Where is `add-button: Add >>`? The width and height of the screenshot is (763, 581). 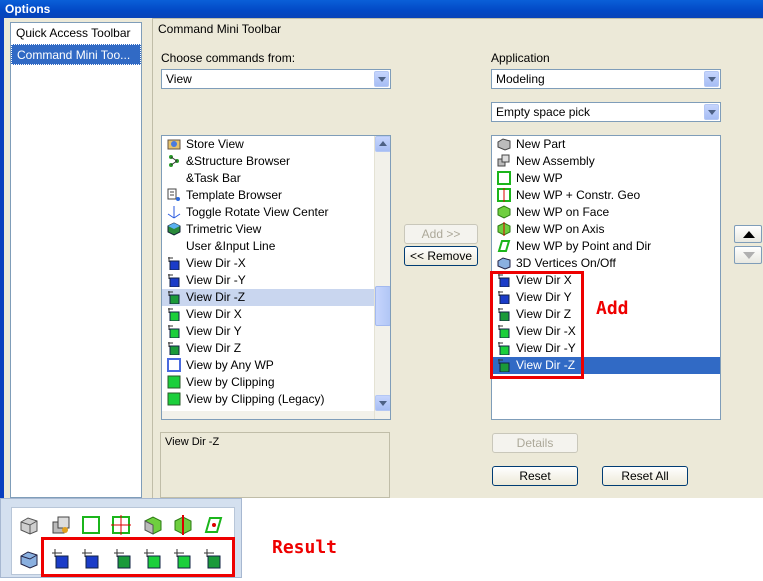 add-button: Add >> is located at coordinates (441, 234).